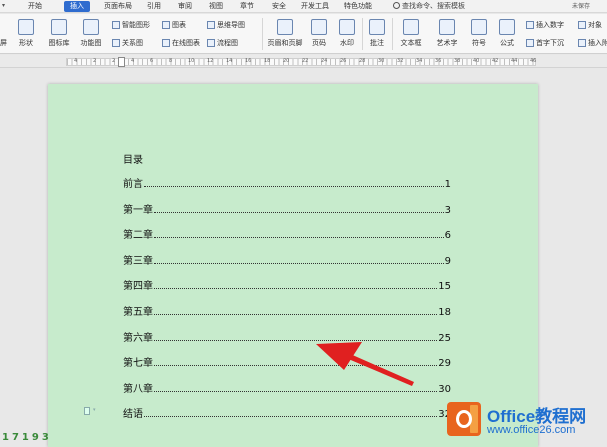 The width and height of the screenshot is (607, 447). What do you see at coordinates (248, 61) in the screenshot?
I see `ruler-number: 16` at bounding box center [248, 61].